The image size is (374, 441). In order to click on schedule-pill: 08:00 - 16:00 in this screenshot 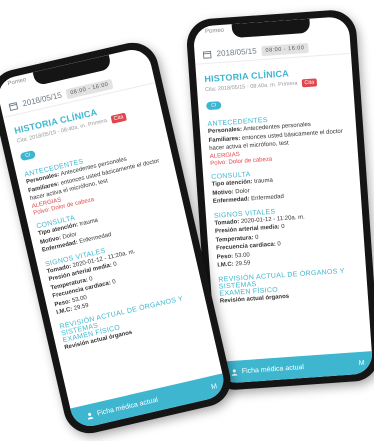, I will do `click(285, 49)`.